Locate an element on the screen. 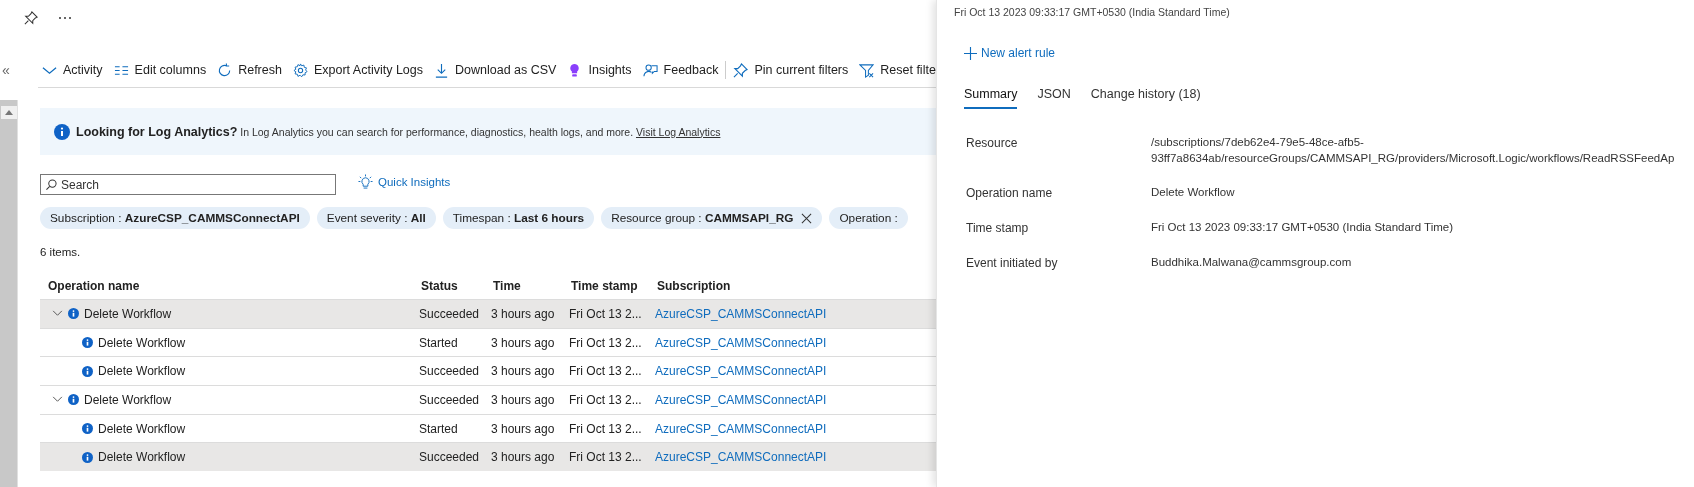 The image size is (1694, 487). filter-pill: Subscription : AzureCSP_CAMMSConnectAPI is located at coordinates (175, 218).